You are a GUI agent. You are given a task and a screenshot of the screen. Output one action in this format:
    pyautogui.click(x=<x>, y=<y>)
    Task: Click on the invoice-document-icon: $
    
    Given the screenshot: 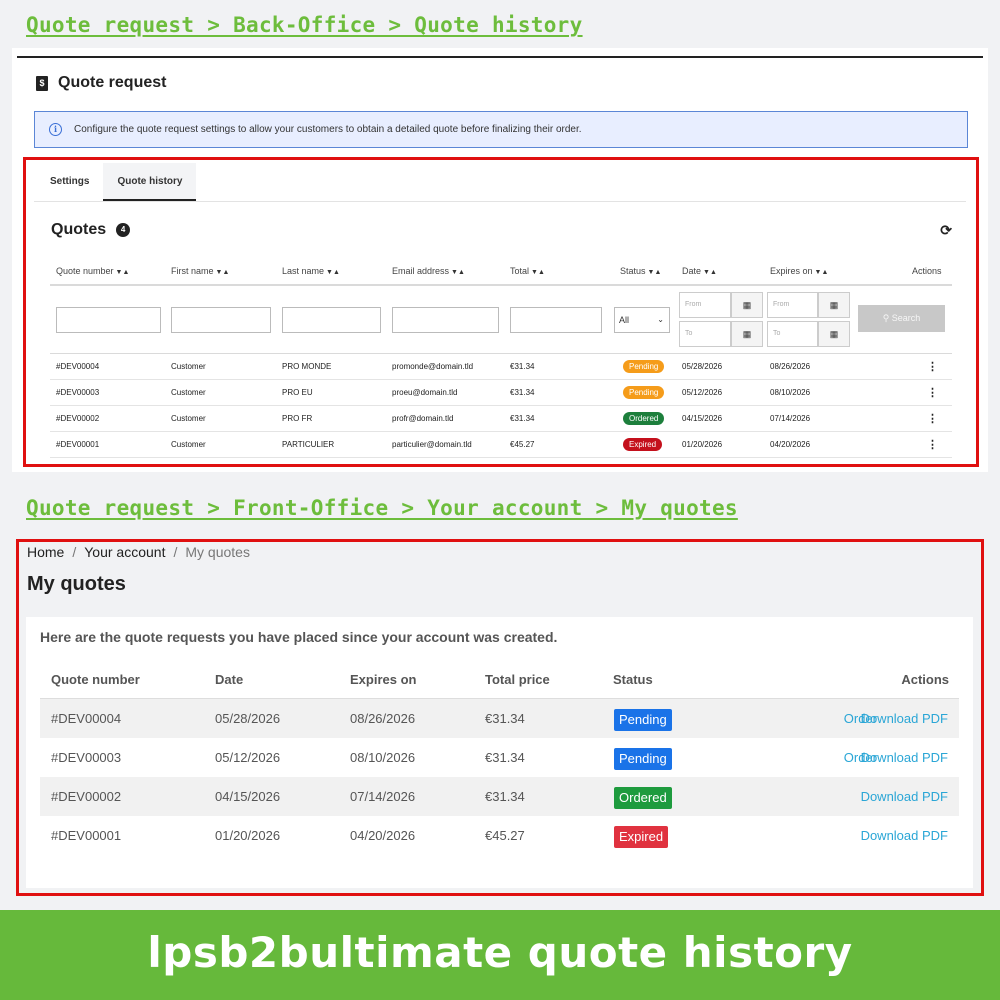 What is the action you would take?
    pyautogui.click(x=42, y=83)
    